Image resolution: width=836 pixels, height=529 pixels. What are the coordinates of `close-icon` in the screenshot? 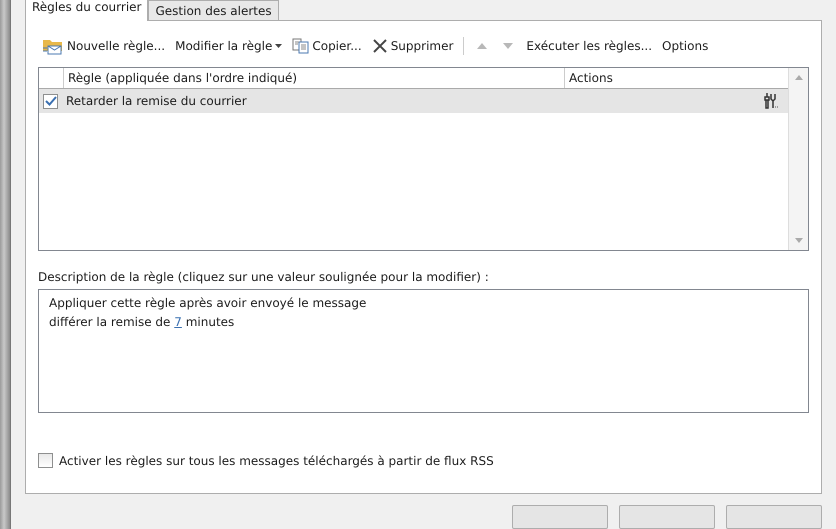 It's located at (380, 46).